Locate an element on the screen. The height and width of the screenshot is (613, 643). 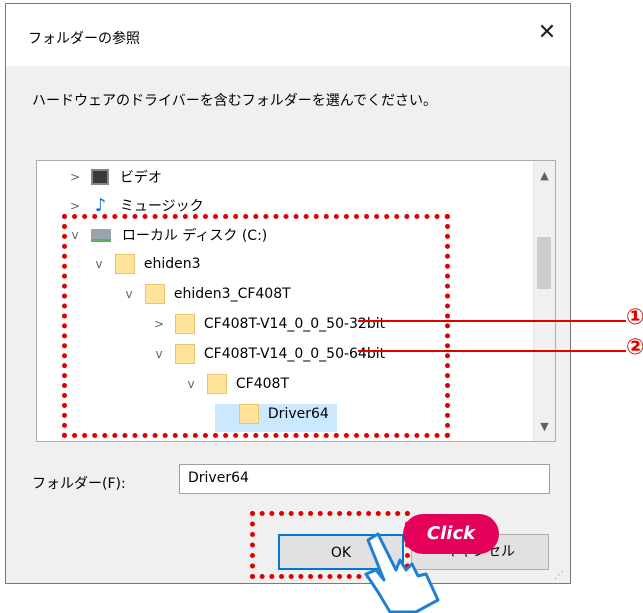
dialog-prompt: ハードウェアのドライバーを含むフォルダーを選んでください。 is located at coordinates (235, 101).